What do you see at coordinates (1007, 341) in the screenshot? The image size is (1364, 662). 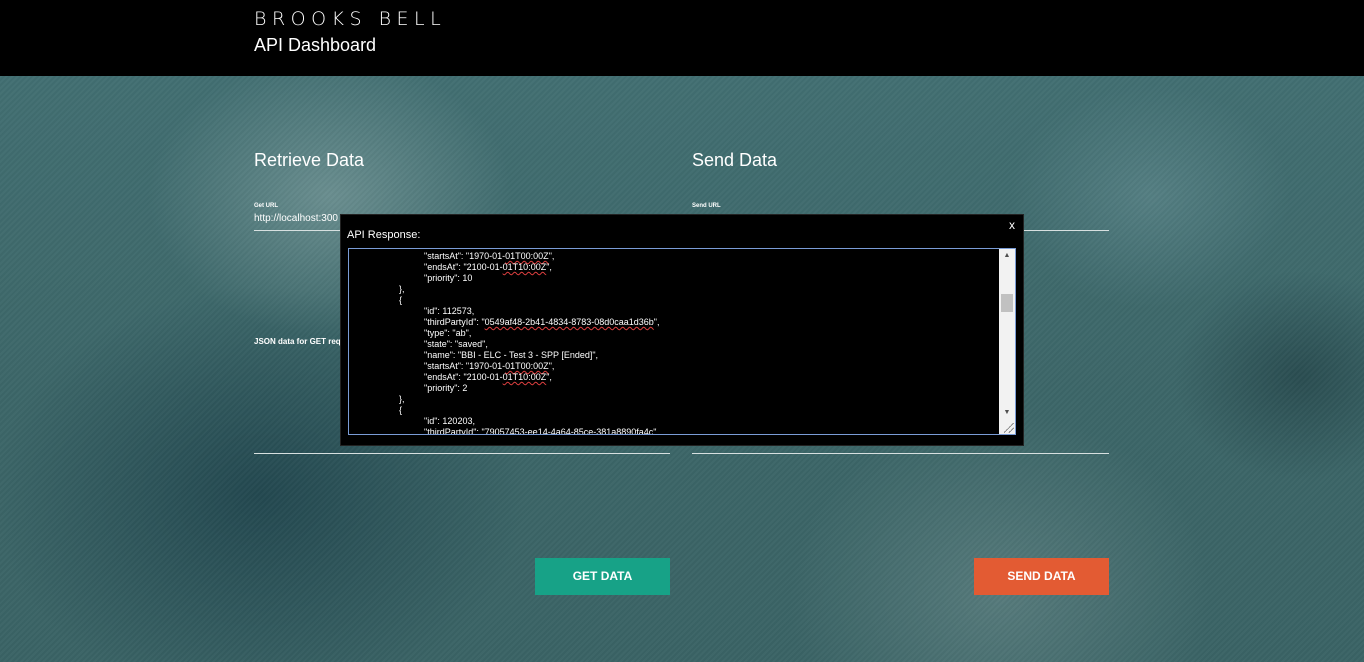 I see `vertical-scrollbar: ▲ ▼` at bounding box center [1007, 341].